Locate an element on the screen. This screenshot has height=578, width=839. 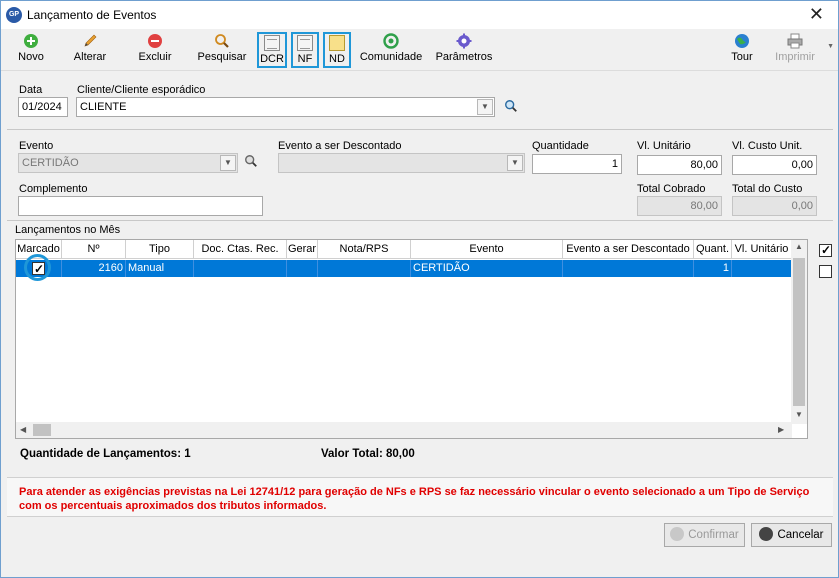
horizontal-scroll-thumb is located at coordinates (42, 430).